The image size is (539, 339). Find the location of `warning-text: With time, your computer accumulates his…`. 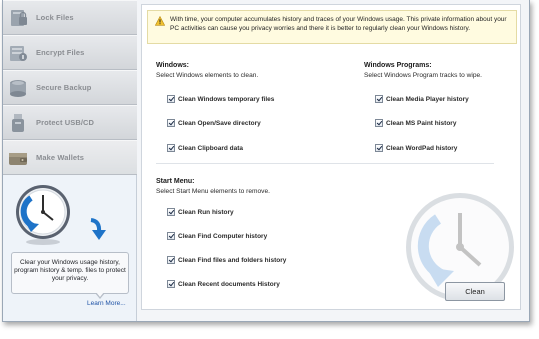

warning-text: With time, your computer accumulates his… is located at coordinates (338, 24).